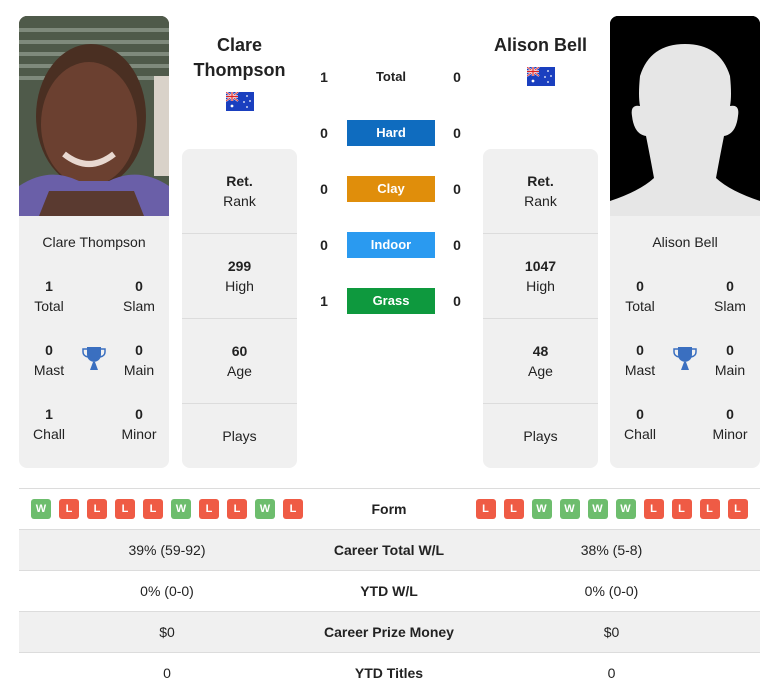  Describe the element at coordinates (324, 77) in the screenshot. I see `h2h-total-p1: 1` at that location.